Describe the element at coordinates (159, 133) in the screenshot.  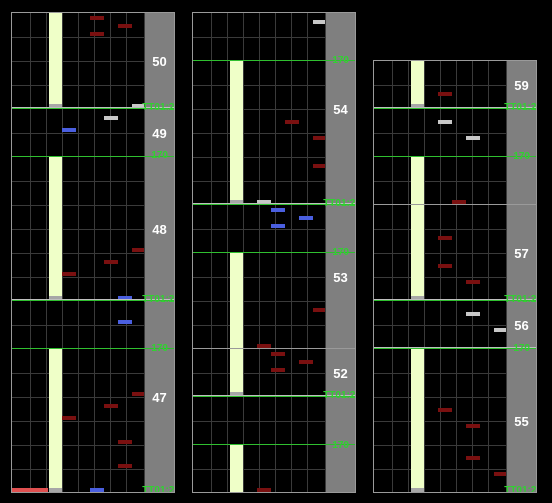
I see `measure-number: 49` at that location.